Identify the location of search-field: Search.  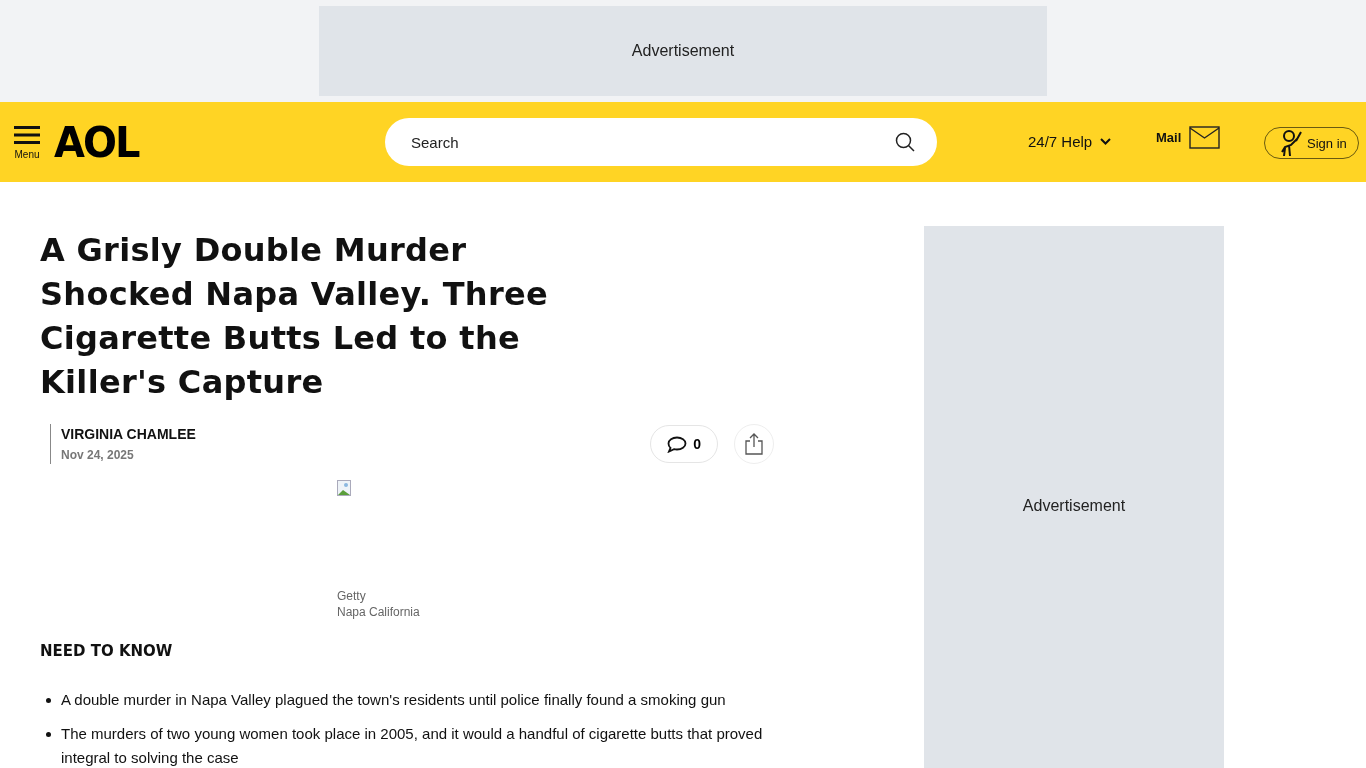
(661, 142).